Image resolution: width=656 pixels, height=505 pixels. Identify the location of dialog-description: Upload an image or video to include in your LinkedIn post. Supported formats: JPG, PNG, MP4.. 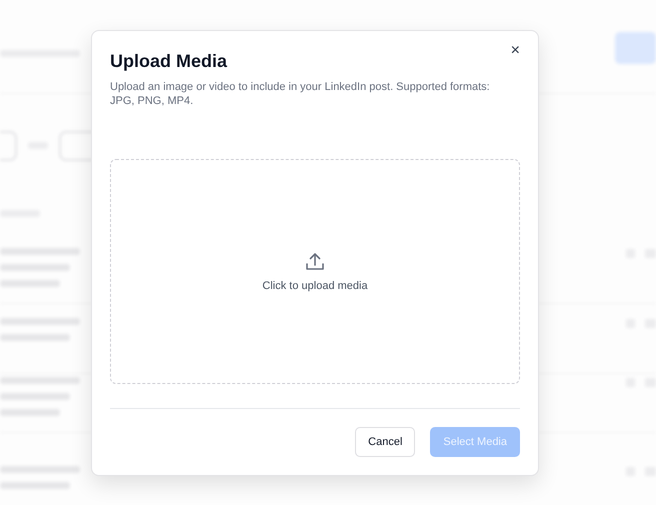
(300, 94).